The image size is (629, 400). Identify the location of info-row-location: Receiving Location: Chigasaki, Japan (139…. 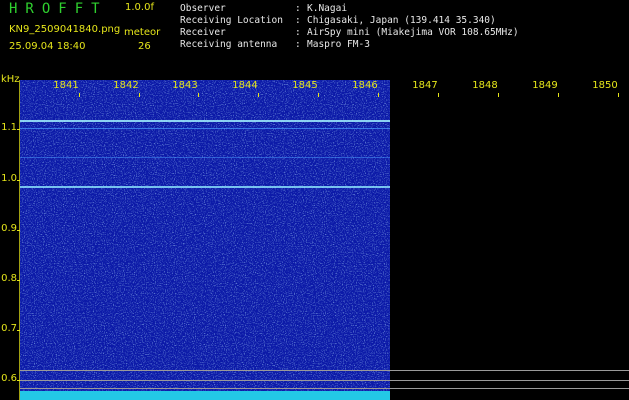
(349, 21).